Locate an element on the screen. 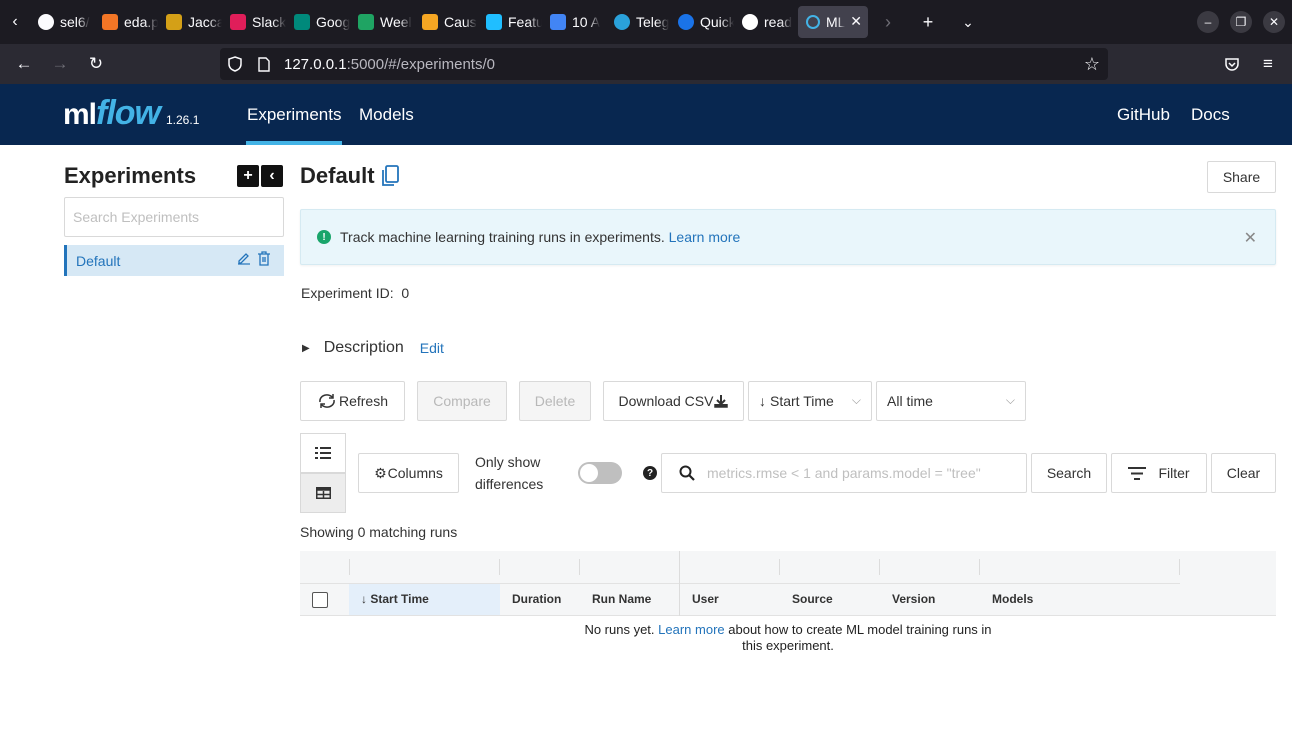 The width and height of the screenshot is (1292, 741). refresh-label: Refresh is located at coordinates (363, 401).